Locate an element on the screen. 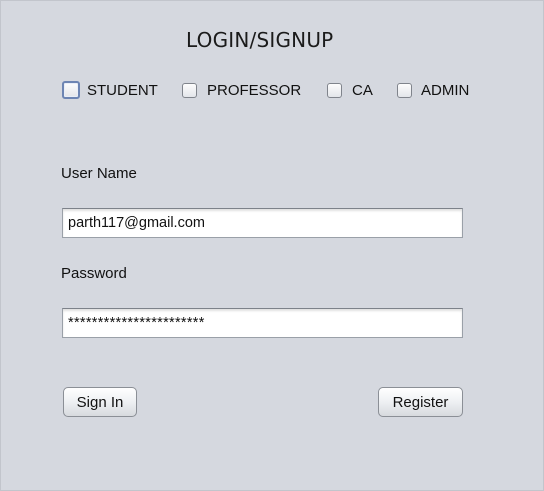 This screenshot has width=544, height=491. password-input is located at coordinates (262, 323).